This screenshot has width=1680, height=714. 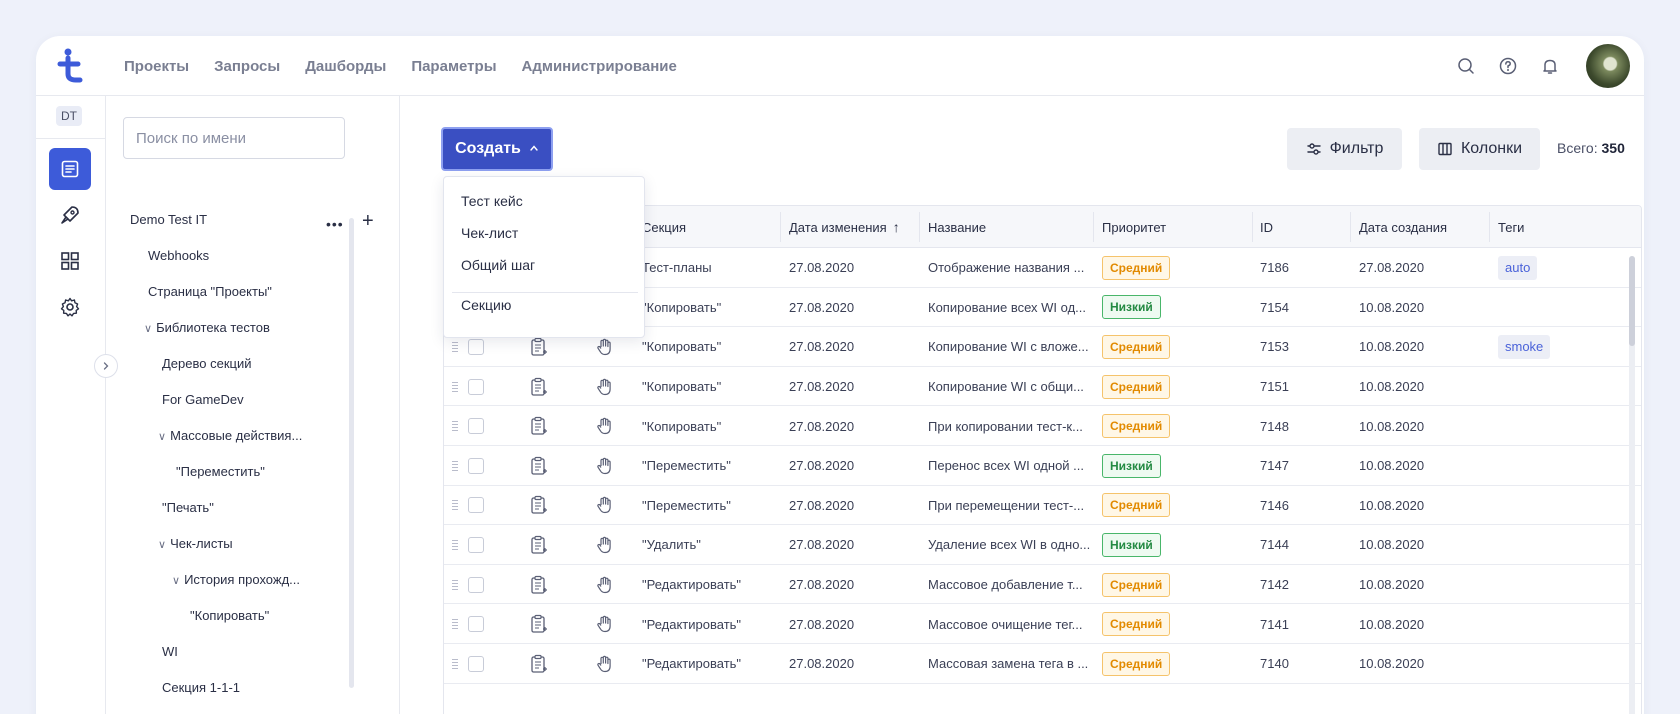 I want to click on menu-item-checklist: Чек-лист, so click(x=489, y=233).